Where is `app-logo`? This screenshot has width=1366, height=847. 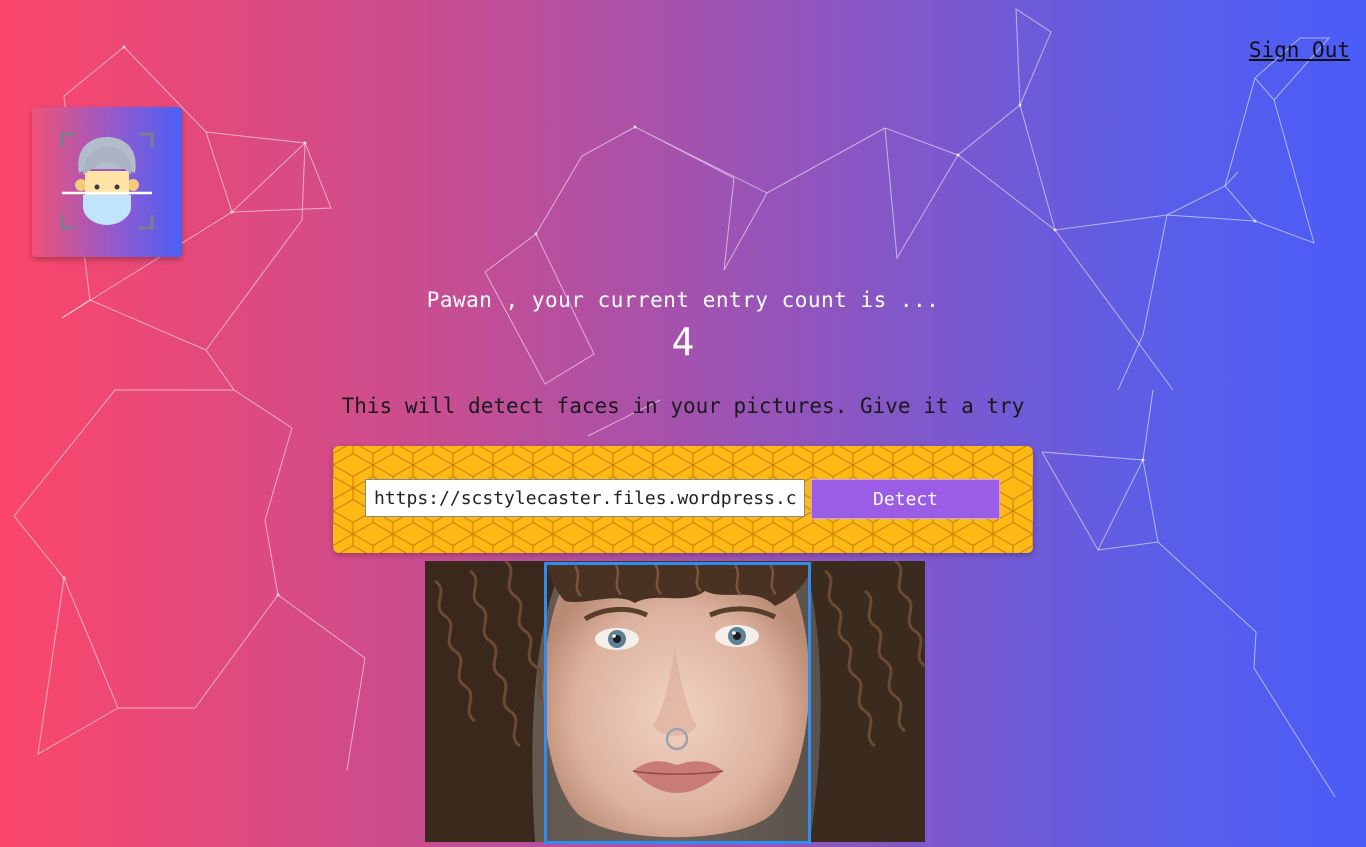
app-logo is located at coordinates (107, 182).